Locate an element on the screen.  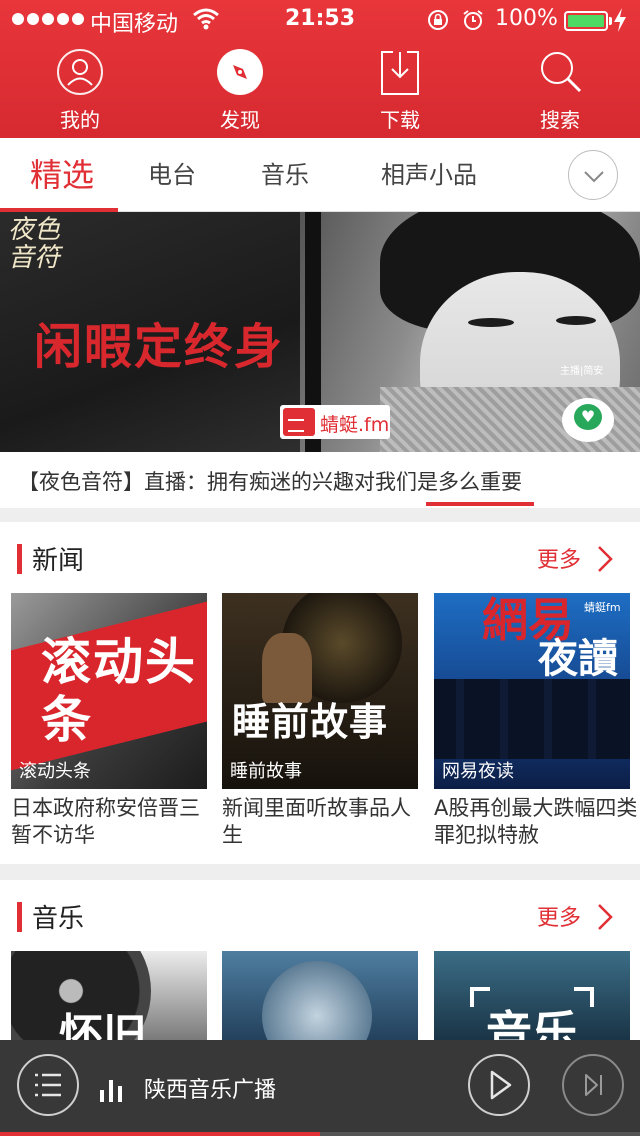
music-card: 怀旧 is located at coordinates (109, 995).